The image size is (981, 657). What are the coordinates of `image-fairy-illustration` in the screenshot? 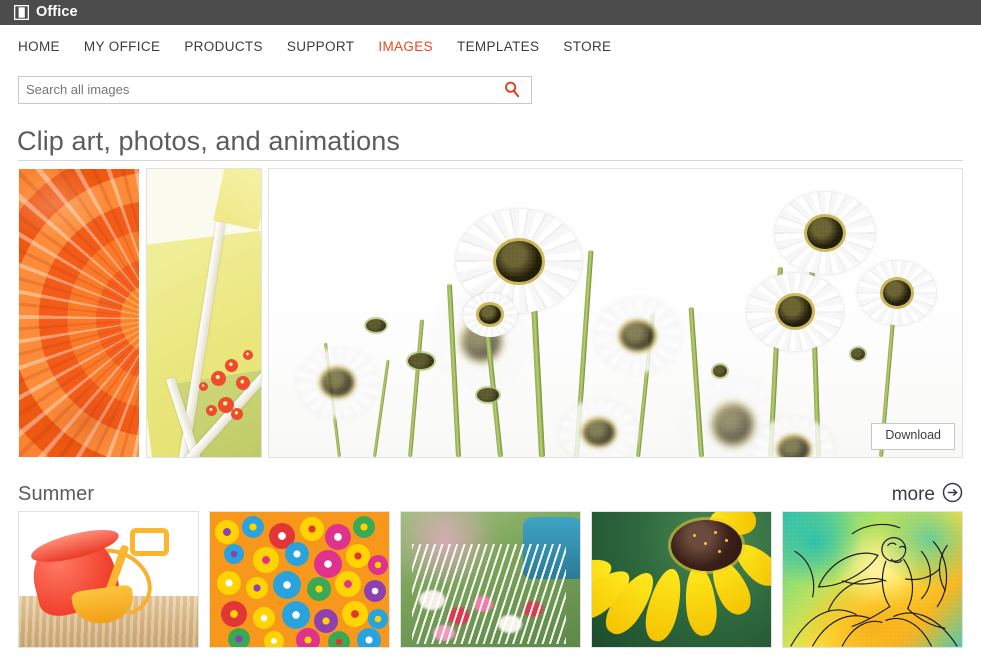 It's located at (872, 579).